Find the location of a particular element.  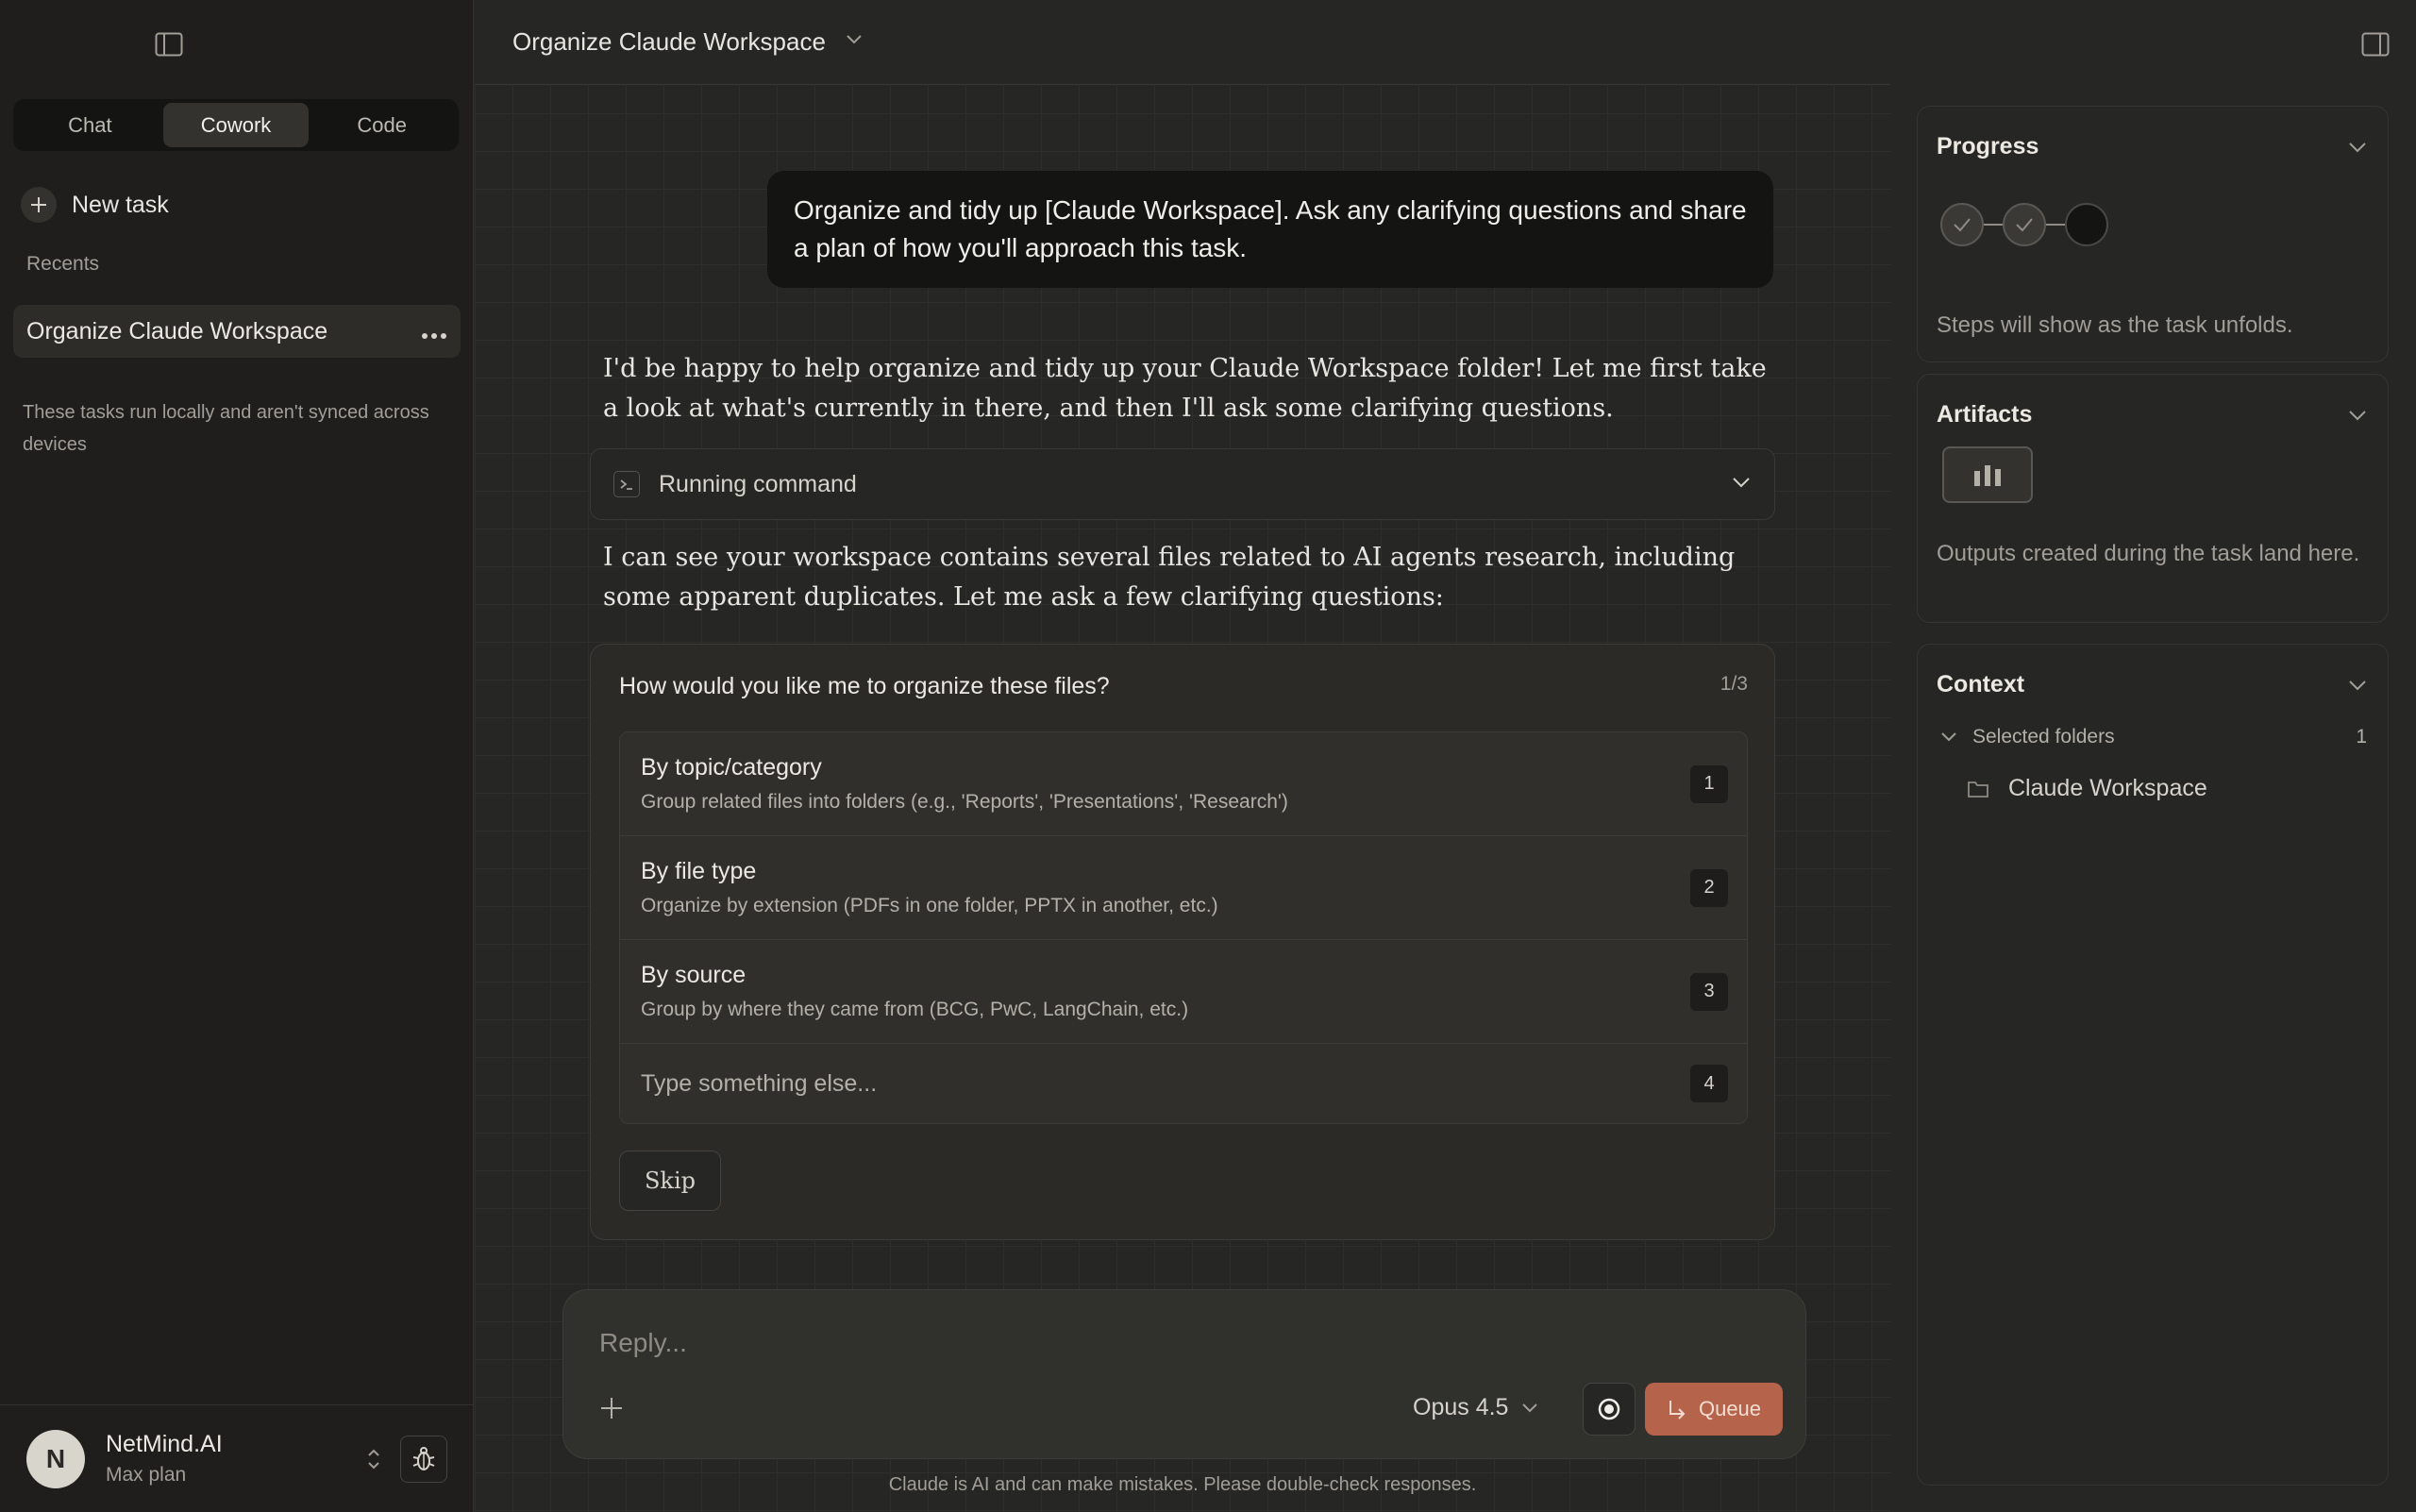

progress-steps is located at coordinates (2024, 224).